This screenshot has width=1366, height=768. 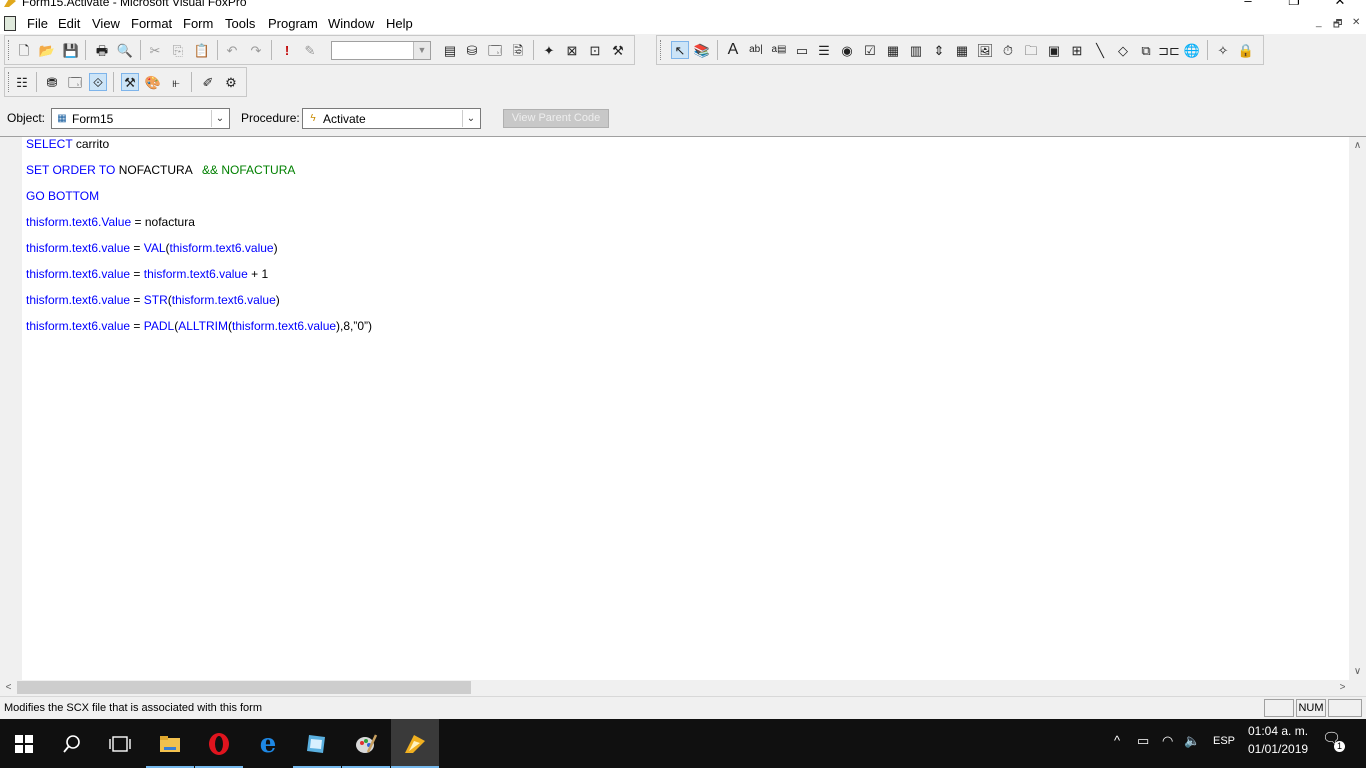 What do you see at coordinates (62, 196) in the screenshot?
I see `code-line: GO BOTTOM` at bounding box center [62, 196].